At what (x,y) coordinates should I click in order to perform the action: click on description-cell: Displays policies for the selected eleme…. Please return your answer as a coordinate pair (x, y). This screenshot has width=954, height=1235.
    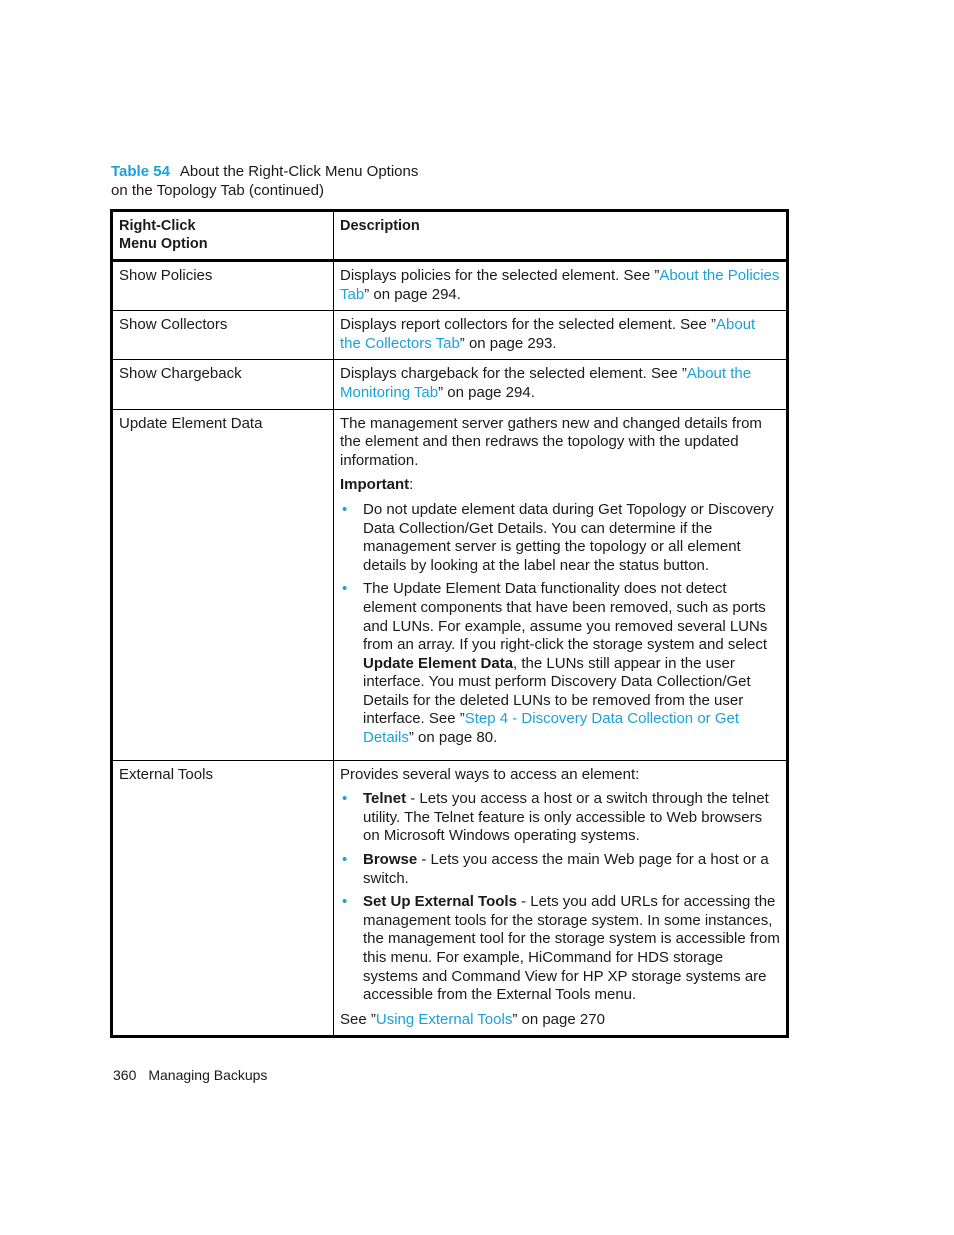
    Looking at the image, I should click on (560, 285).